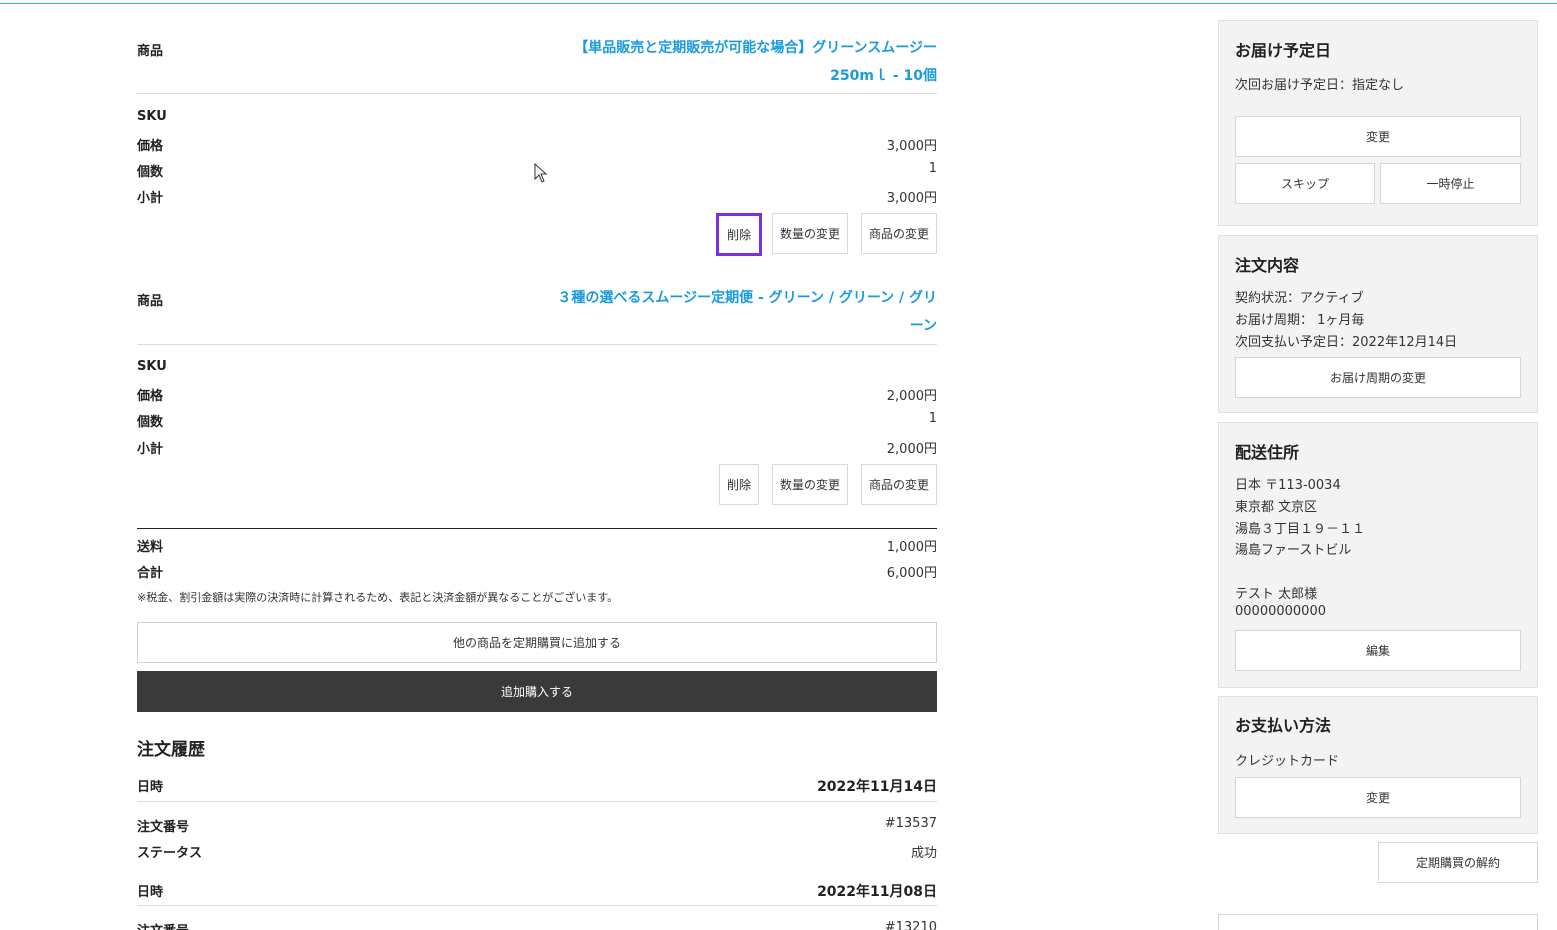 The width and height of the screenshot is (1557, 930). I want to click on address-line: 湯島３丁目１９－１１, so click(1300, 529).